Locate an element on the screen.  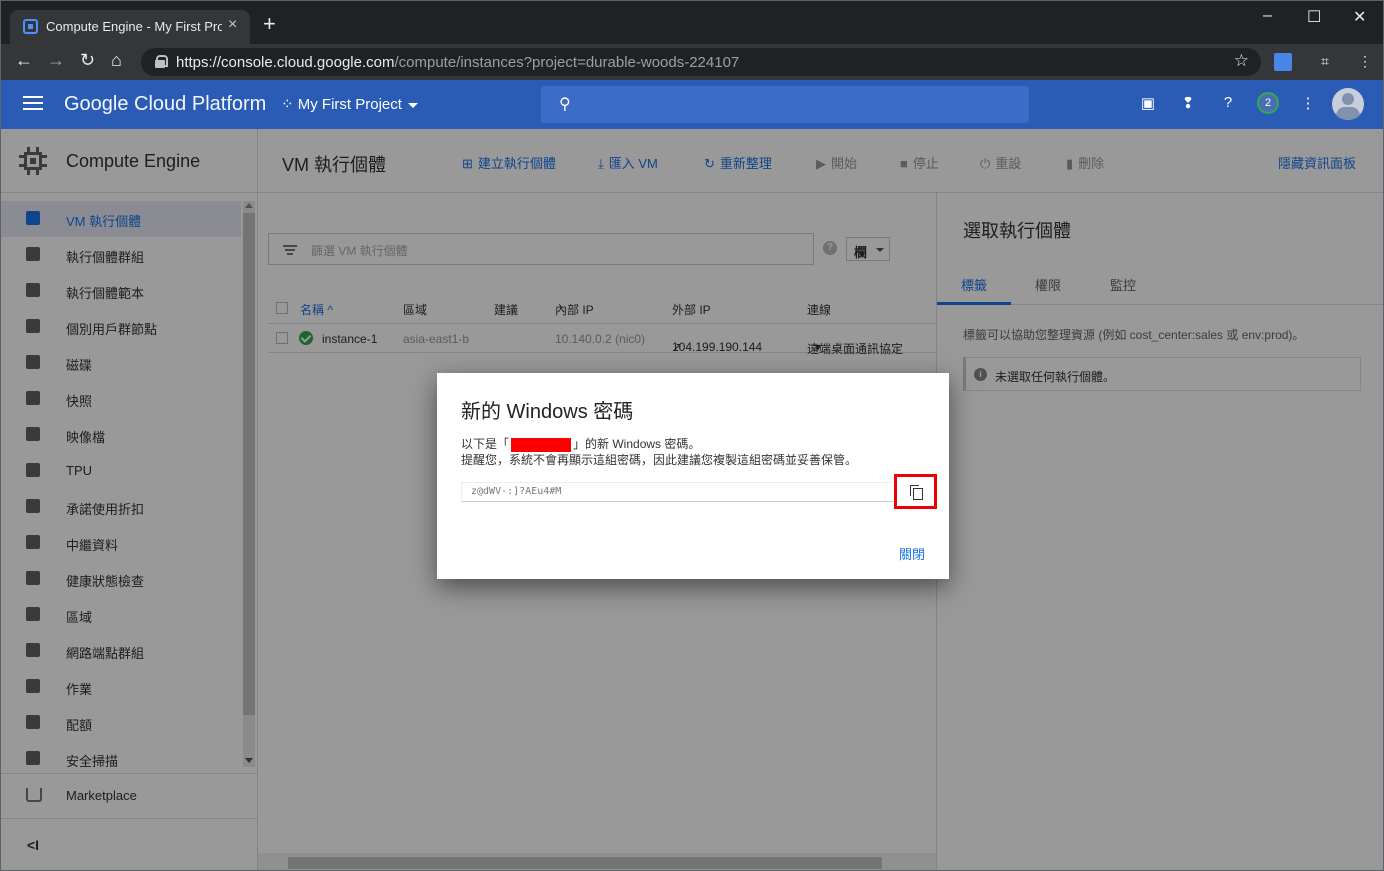
more-options-icon: ⋮ is located at coordinates (1308, 103).